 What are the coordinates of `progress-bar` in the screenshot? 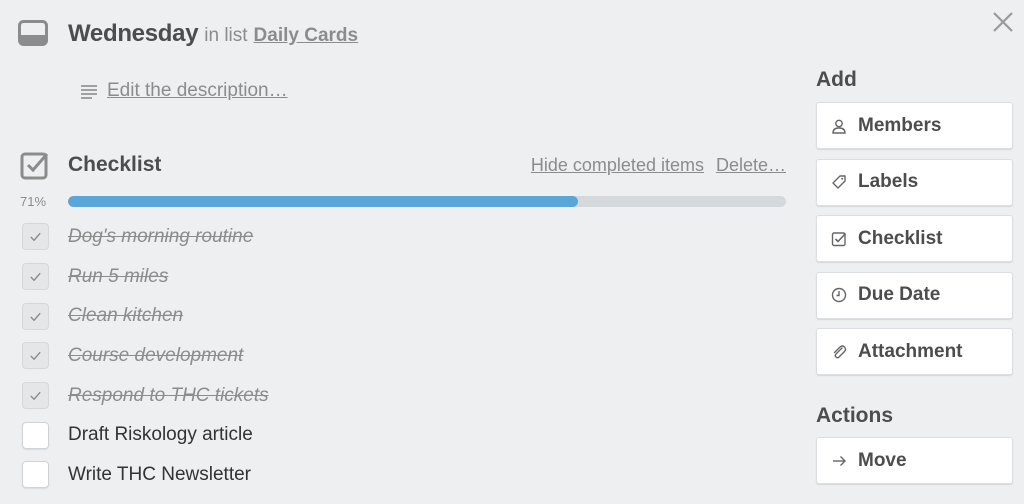 It's located at (427, 201).